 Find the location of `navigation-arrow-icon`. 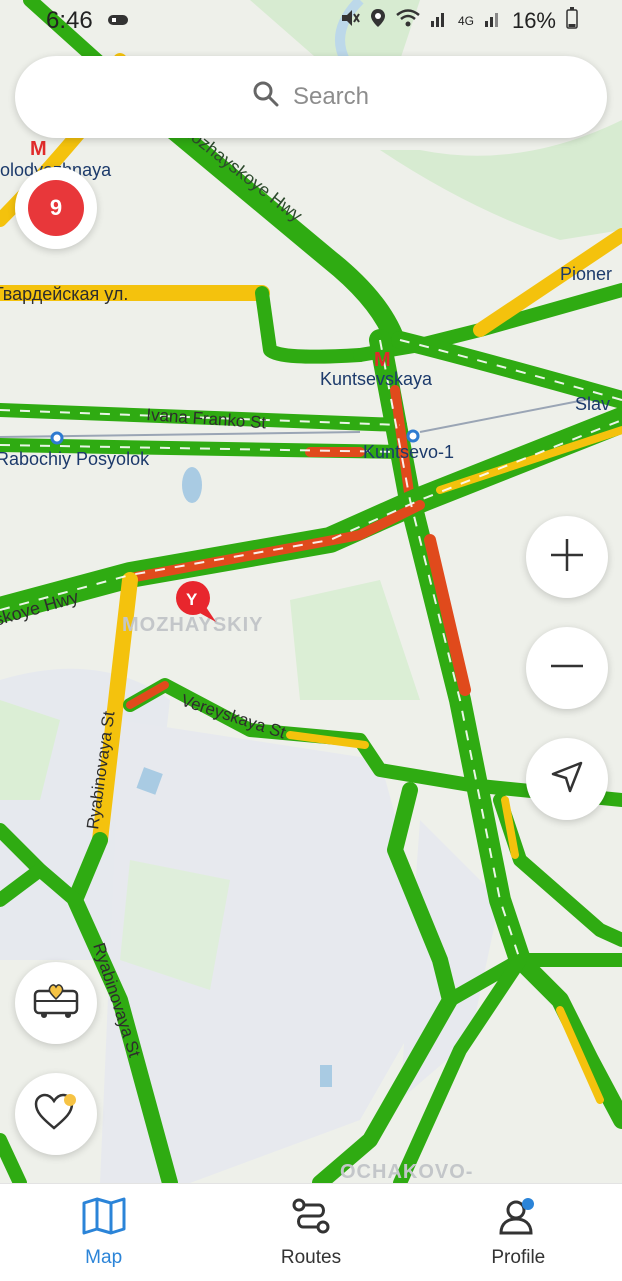

navigation-arrow-icon is located at coordinates (567, 779).